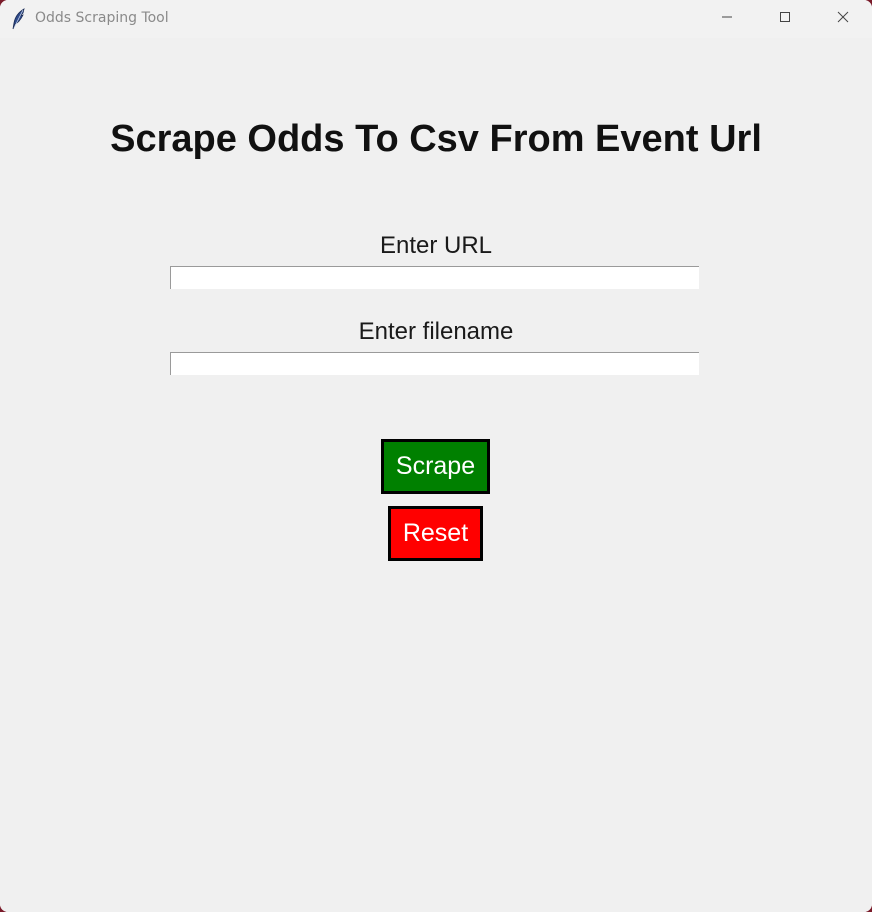 This screenshot has width=872, height=912. Describe the element at coordinates (435, 533) in the screenshot. I see `reset-button: Reset` at that location.